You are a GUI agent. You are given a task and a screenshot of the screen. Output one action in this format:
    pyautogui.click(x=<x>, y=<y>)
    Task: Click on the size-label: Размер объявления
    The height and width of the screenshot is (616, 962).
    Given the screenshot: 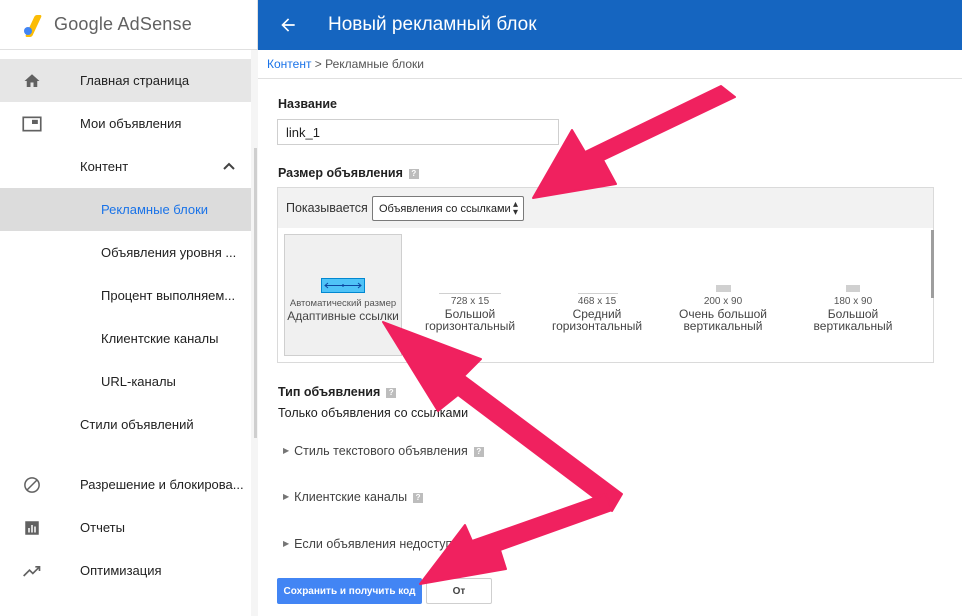 What is the action you would take?
    pyautogui.click(x=340, y=173)
    